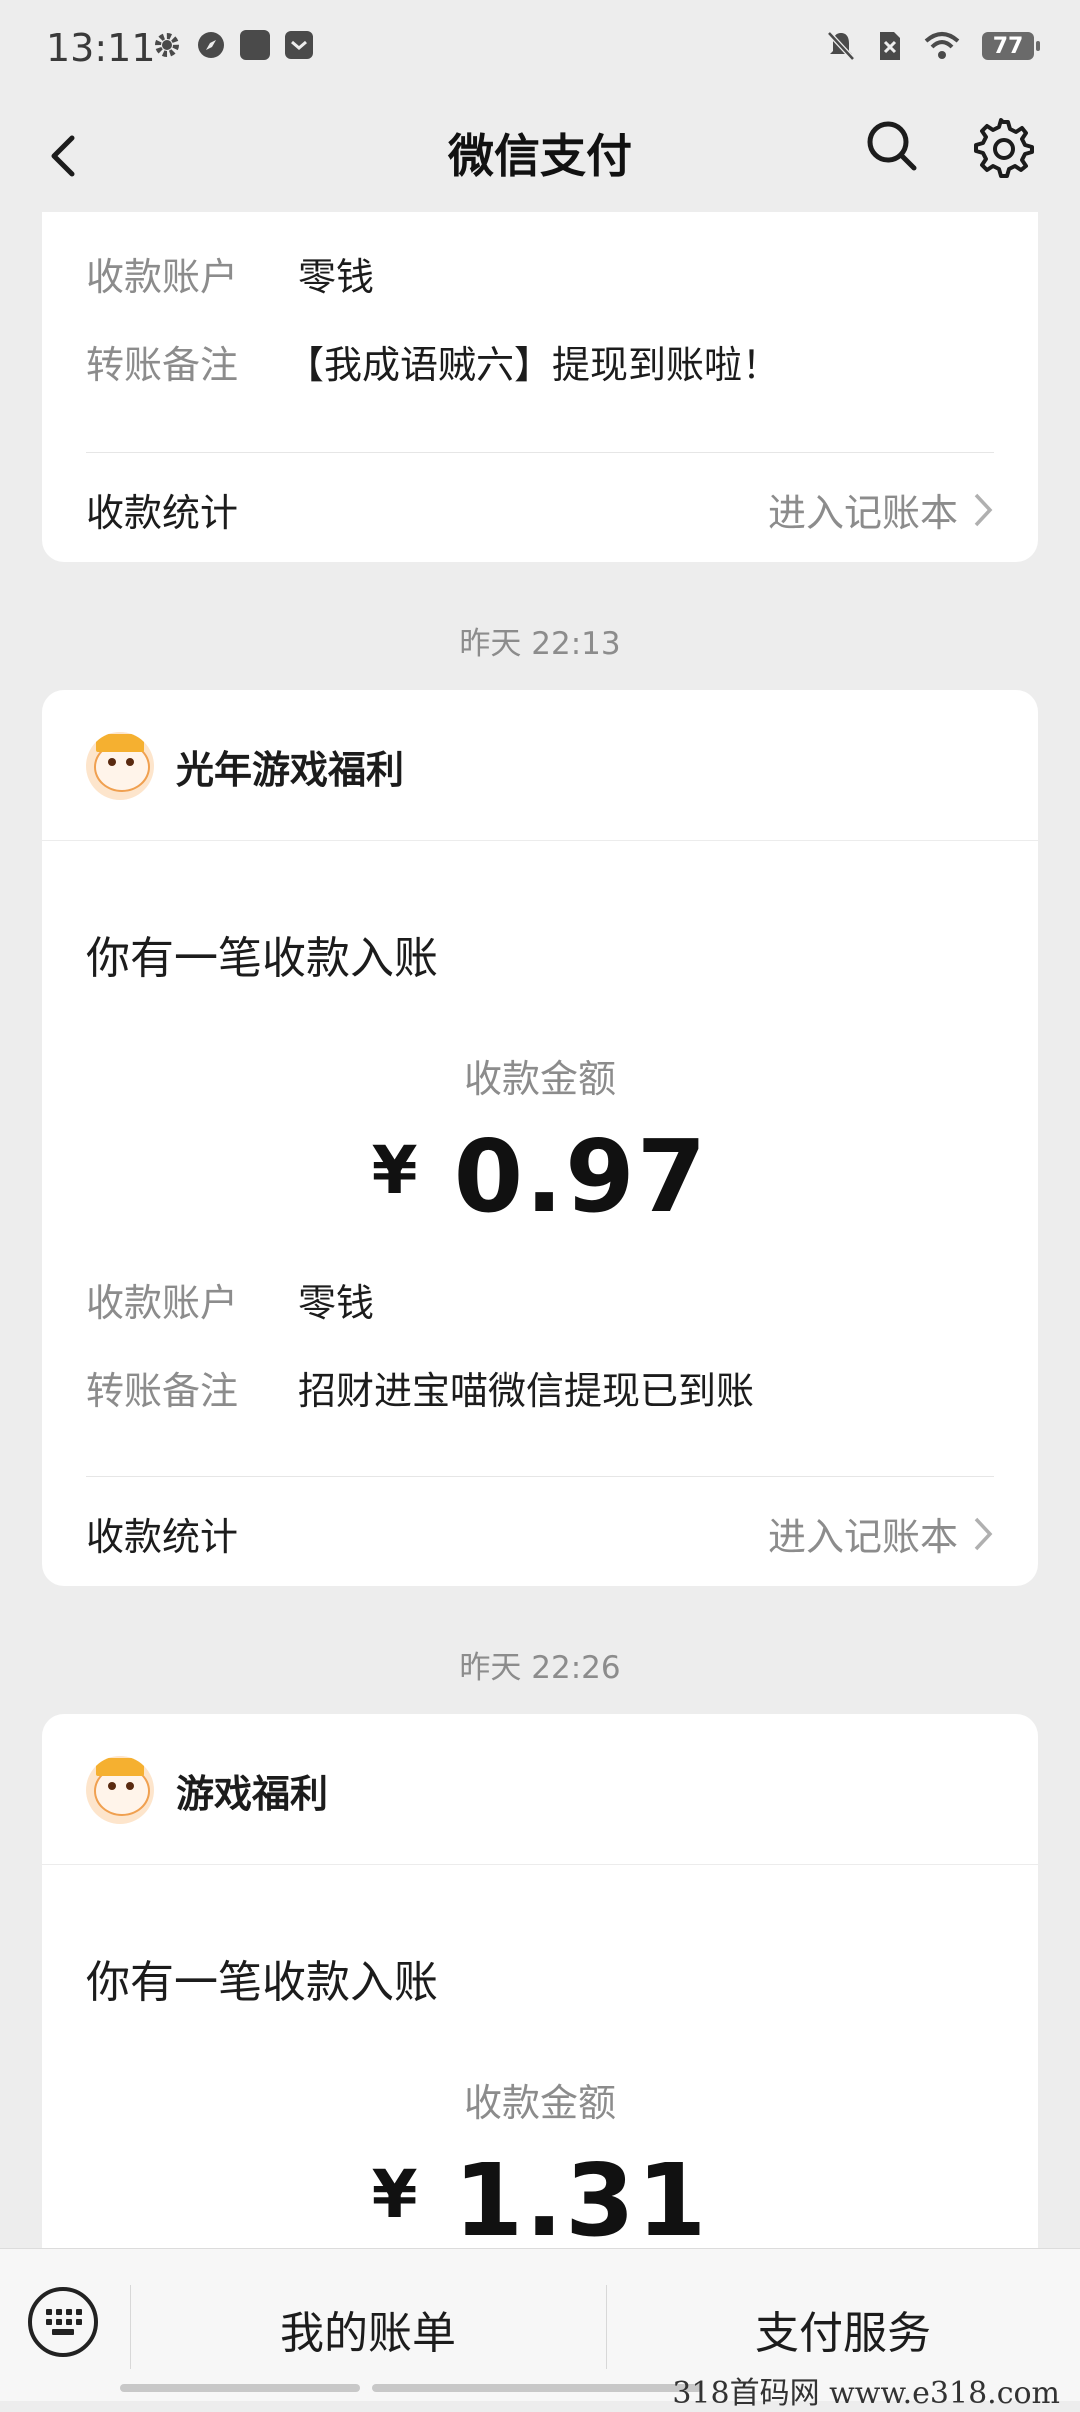 The image size is (1080, 2412). I want to click on status-system-icons: 77, so click(933, 46).